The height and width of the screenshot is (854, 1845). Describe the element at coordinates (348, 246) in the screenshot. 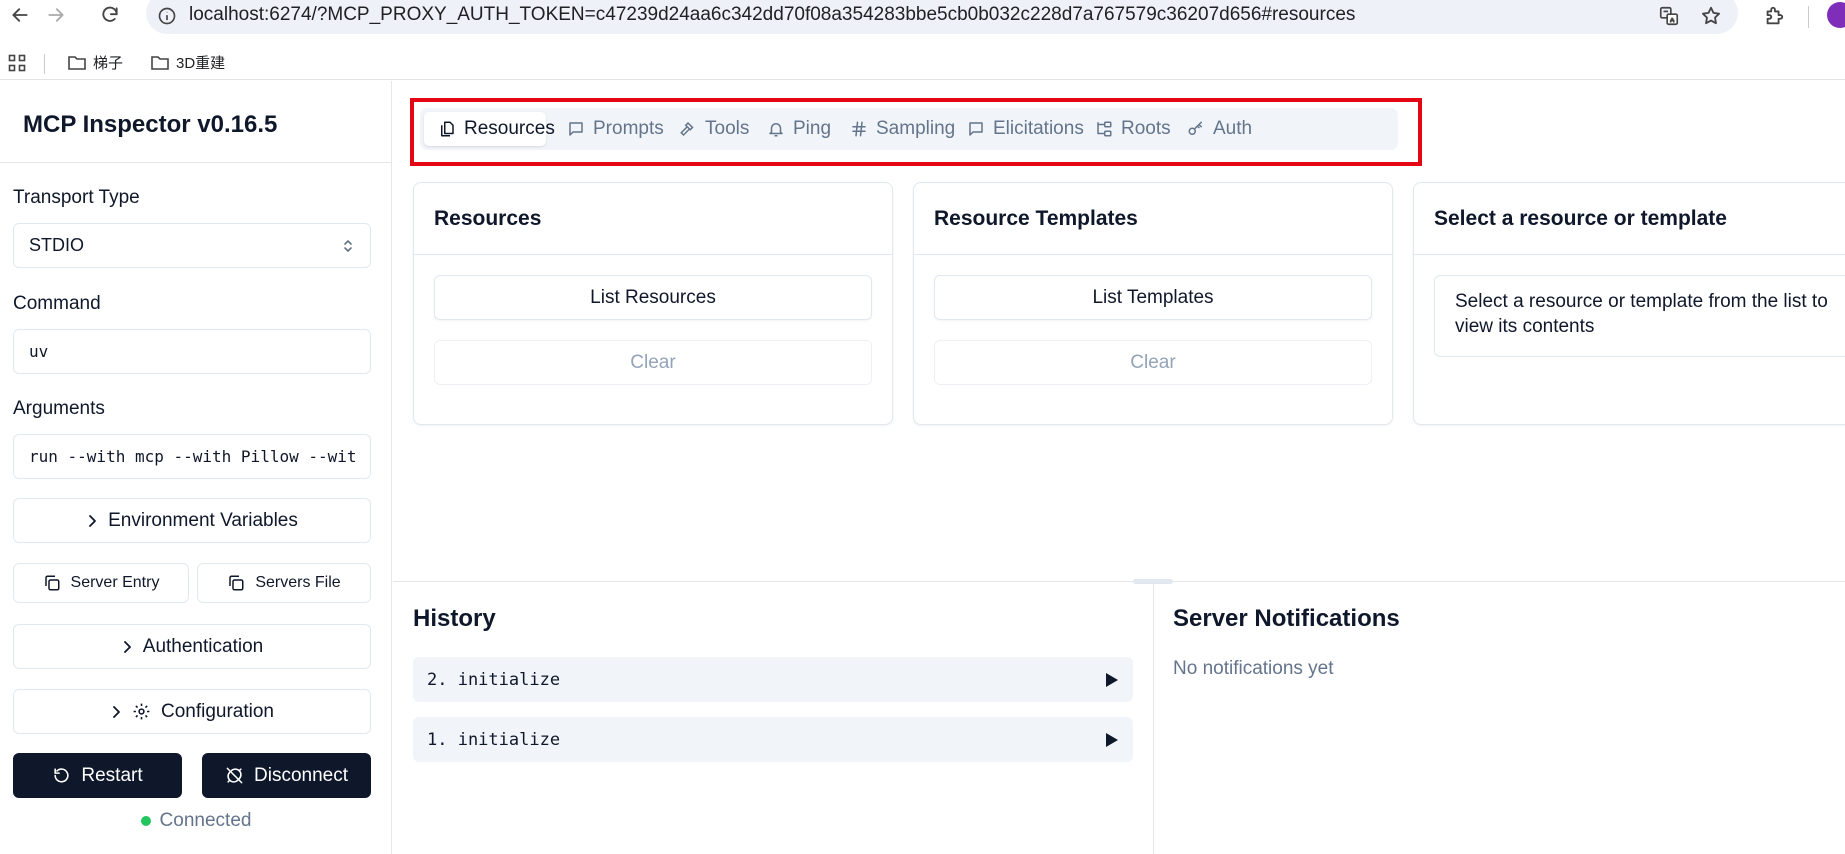

I see `chevrons-up-down-icon` at that location.